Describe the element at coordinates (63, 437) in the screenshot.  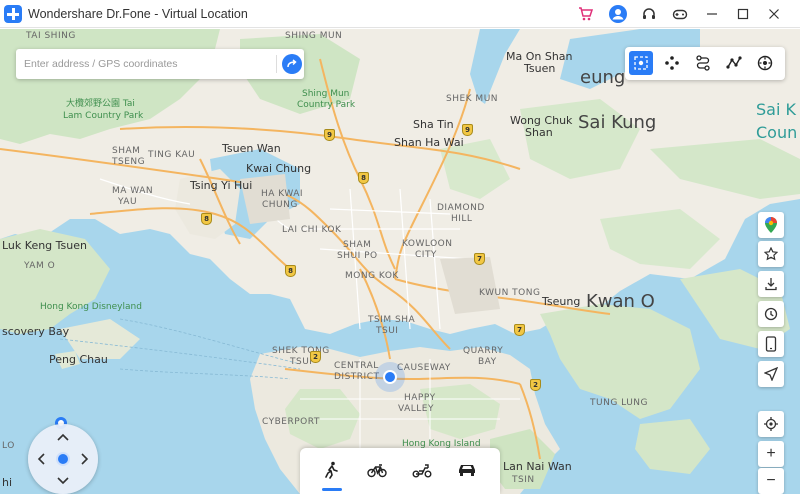
I see `chevron-up-icon` at that location.